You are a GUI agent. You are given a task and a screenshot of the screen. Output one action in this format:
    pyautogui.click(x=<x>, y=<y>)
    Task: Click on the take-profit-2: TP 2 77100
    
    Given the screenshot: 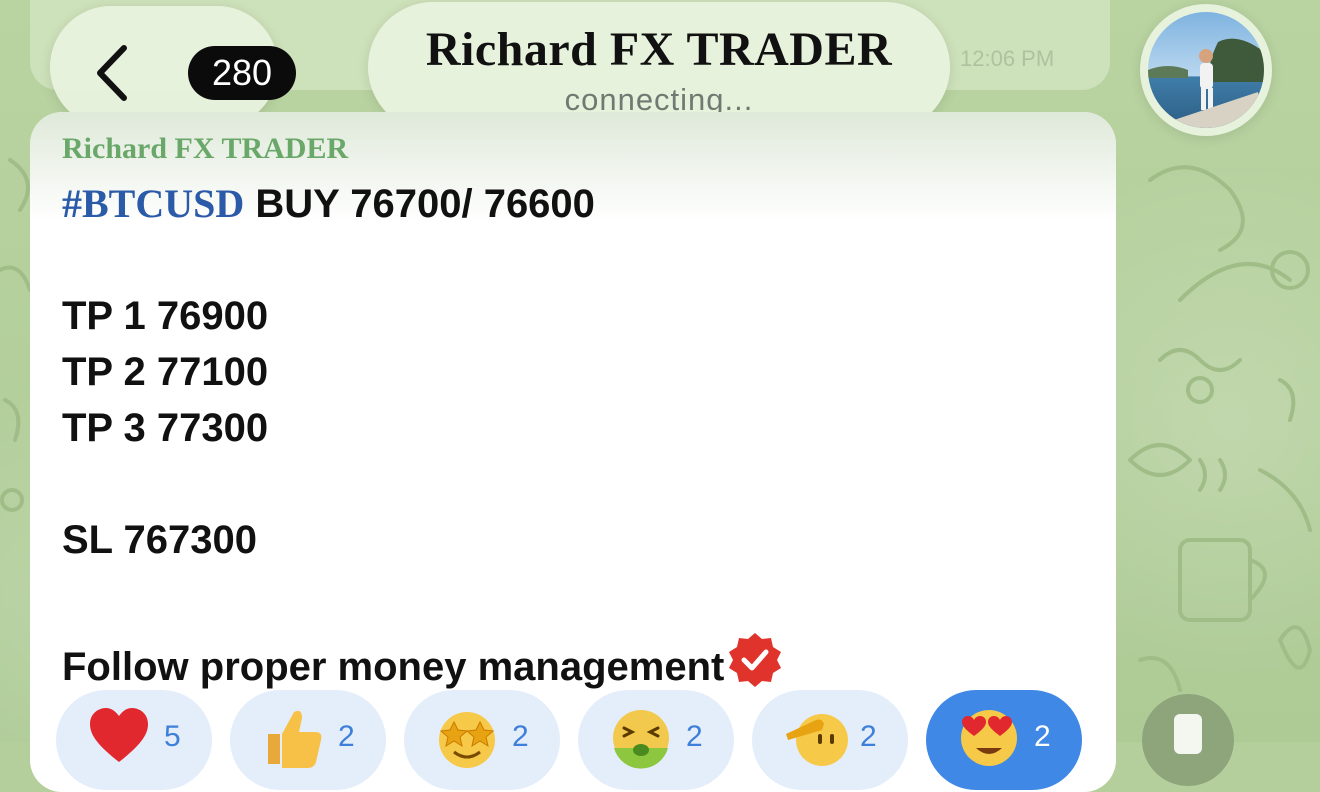 What is the action you would take?
    pyautogui.click(x=165, y=372)
    